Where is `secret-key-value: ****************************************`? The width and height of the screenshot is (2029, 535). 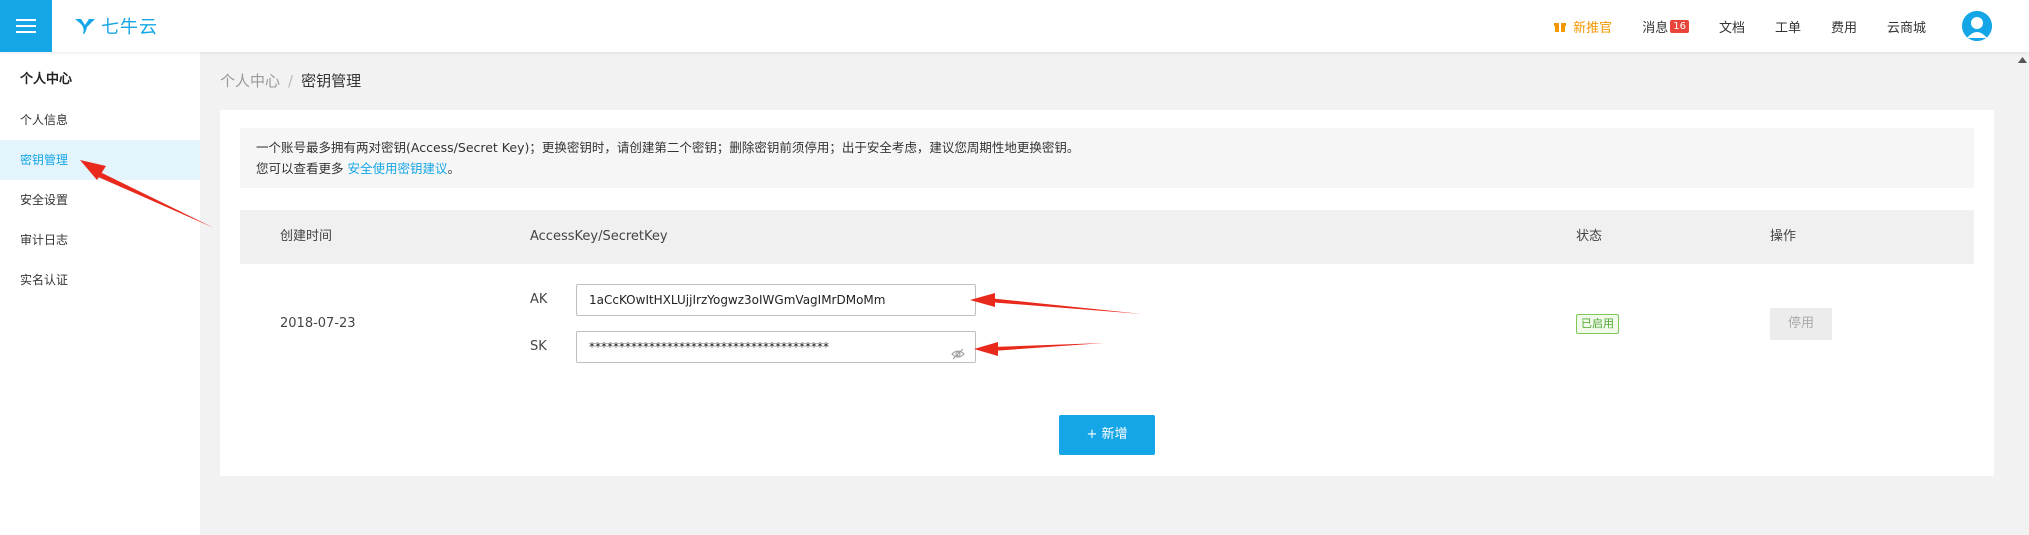
secret-key-value: **************************************** is located at coordinates (709, 347).